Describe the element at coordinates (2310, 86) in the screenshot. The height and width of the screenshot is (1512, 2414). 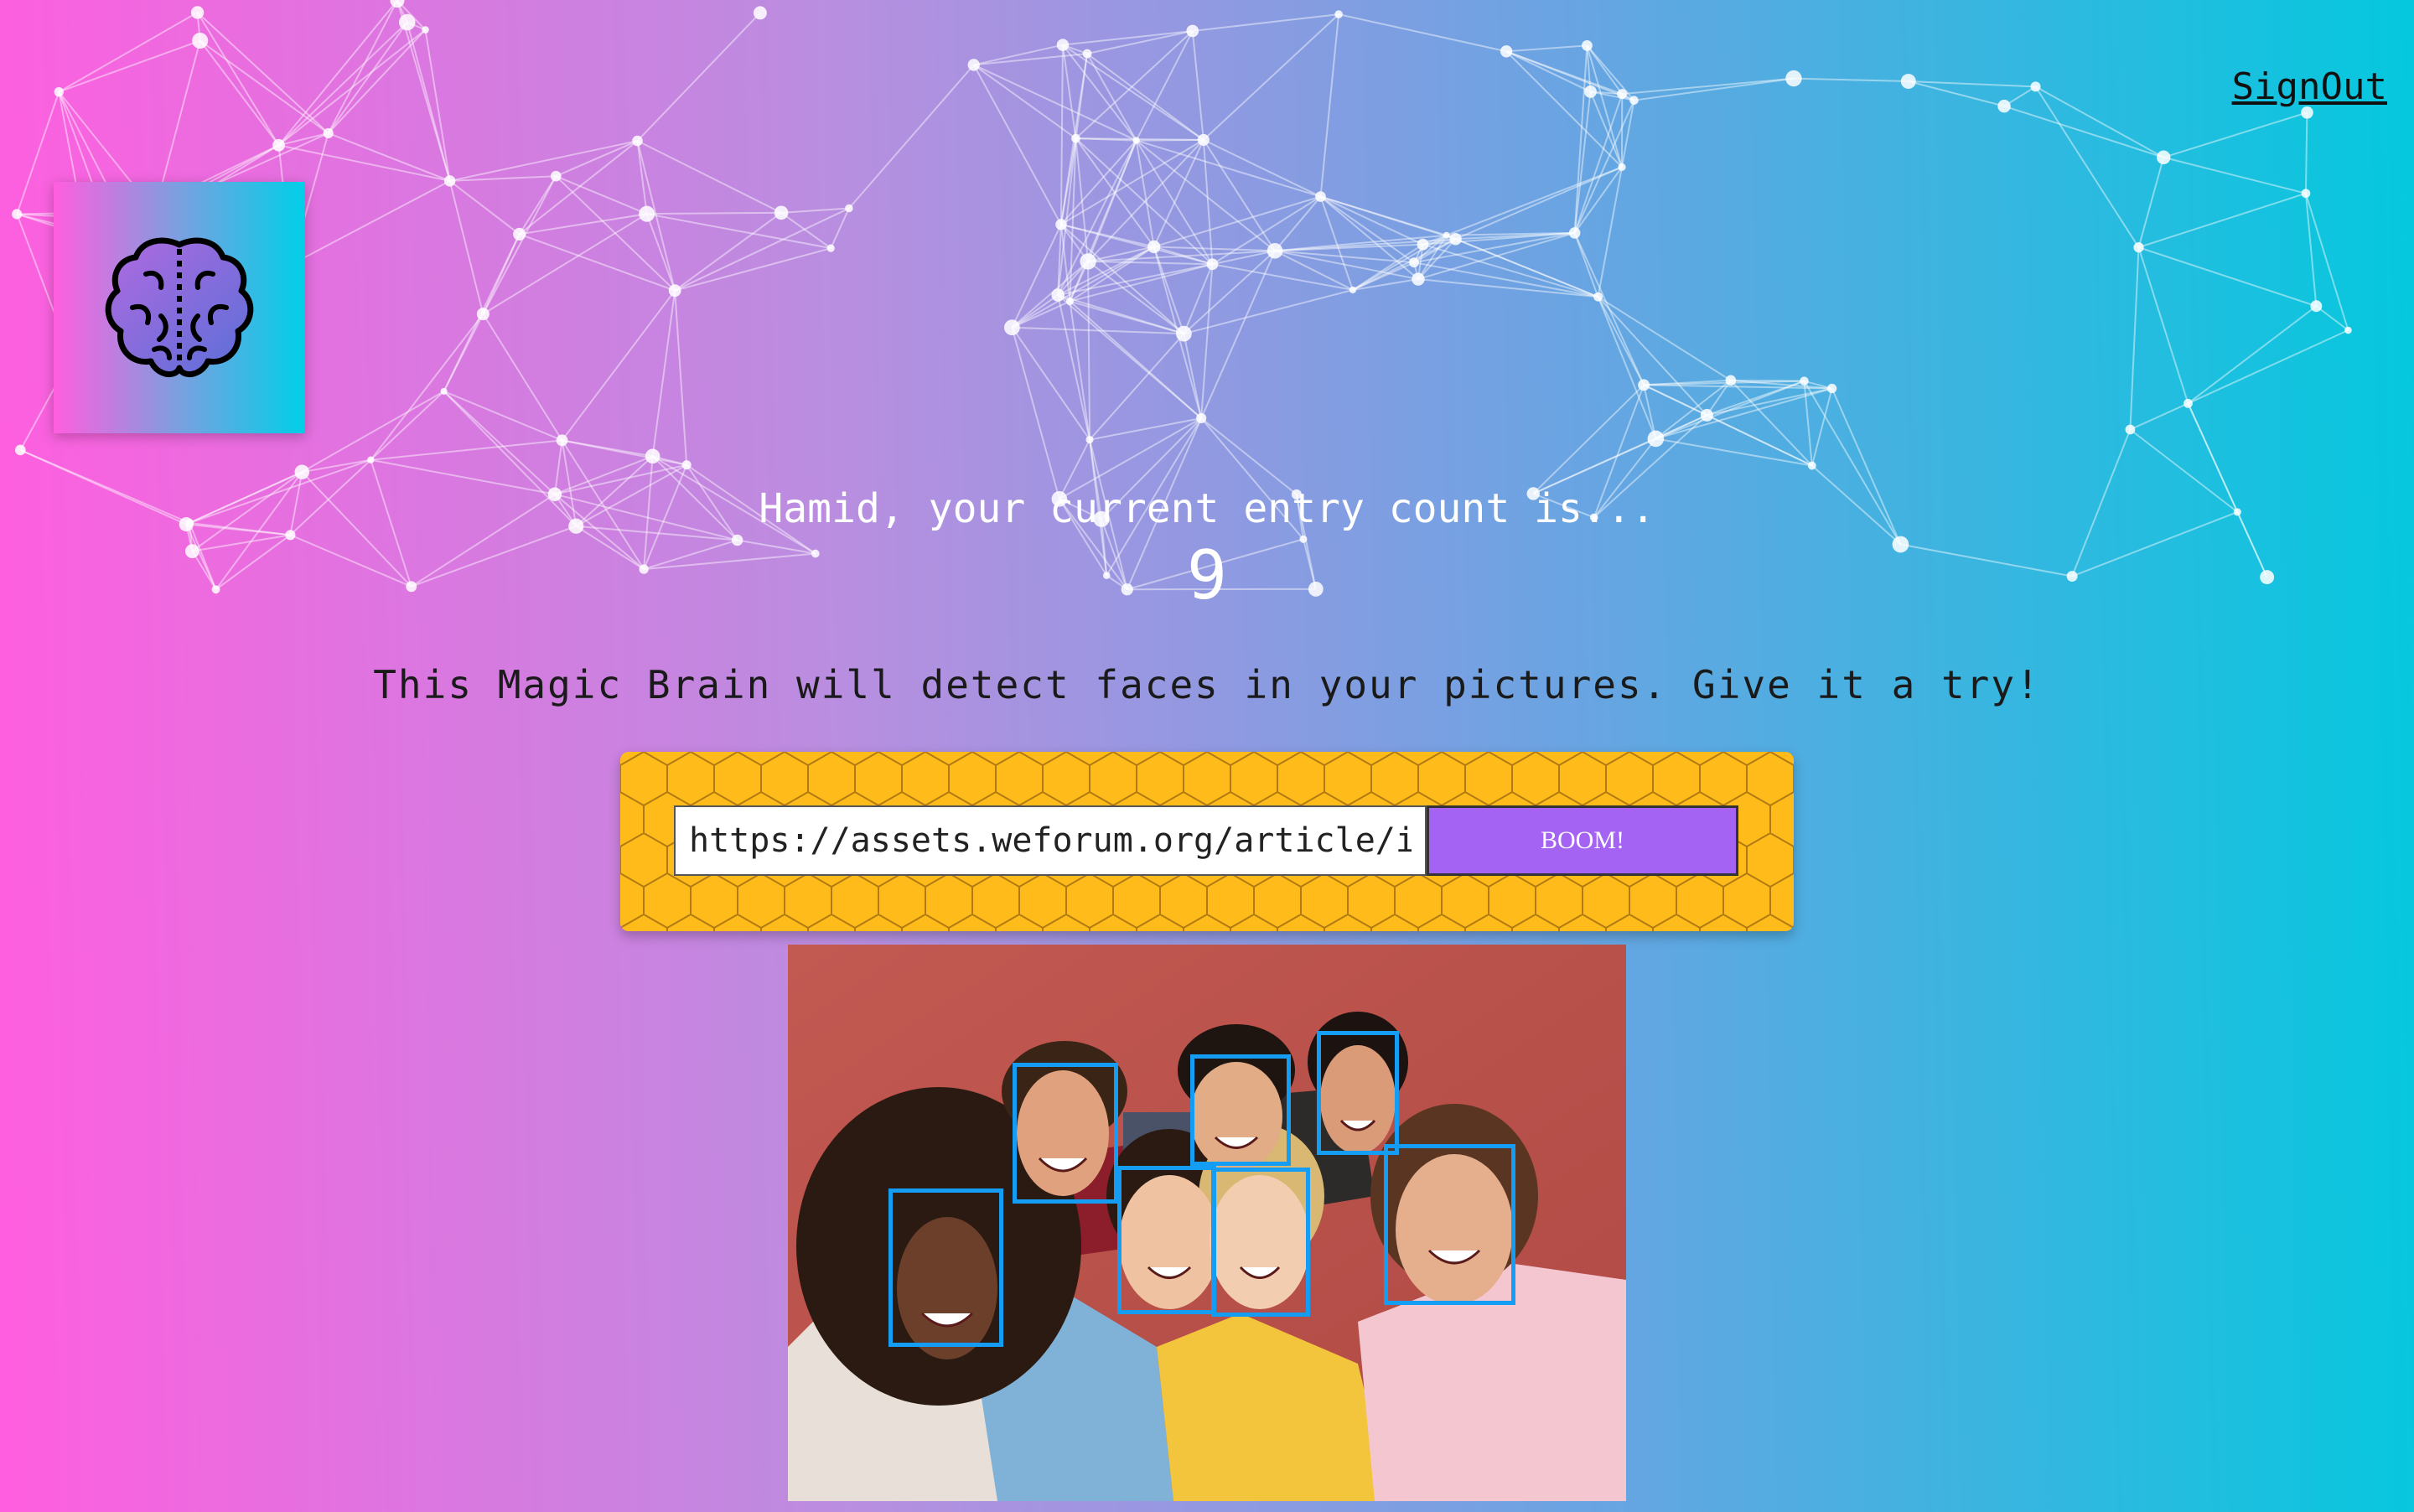
I see `signout-link: SignOut` at that location.